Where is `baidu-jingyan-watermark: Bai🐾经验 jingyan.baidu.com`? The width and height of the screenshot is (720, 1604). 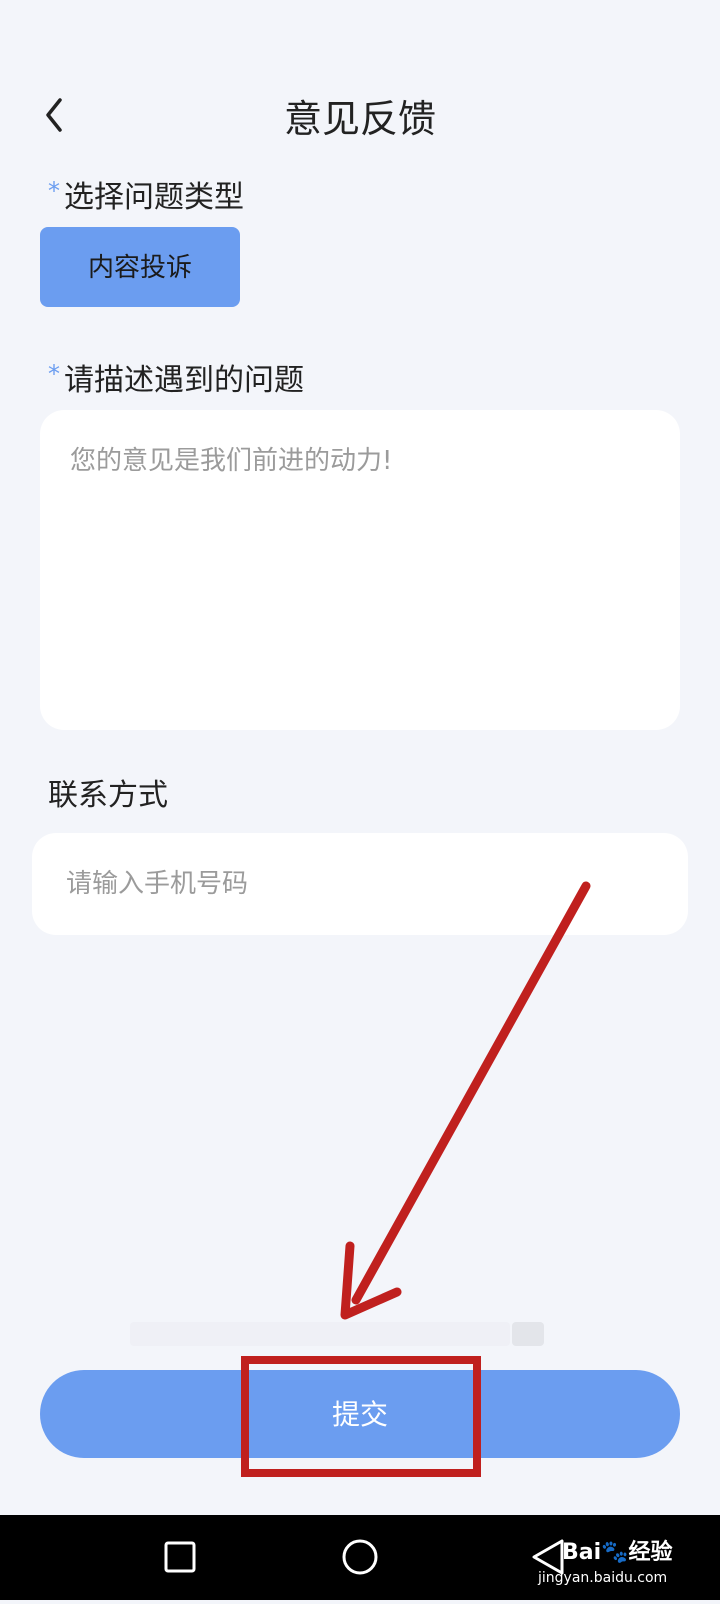
baidu-jingyan-watermark: Bai🐾经验 jingyan.baidu.com is located at coordinates (617, 1562).